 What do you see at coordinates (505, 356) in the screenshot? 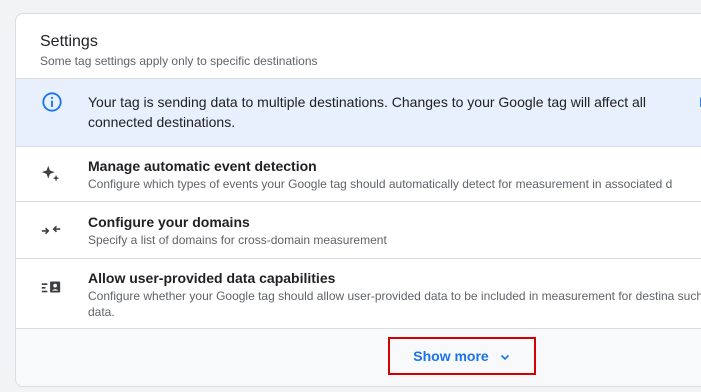
I see `chevron-down-icon` at bounding box center [505, 356].